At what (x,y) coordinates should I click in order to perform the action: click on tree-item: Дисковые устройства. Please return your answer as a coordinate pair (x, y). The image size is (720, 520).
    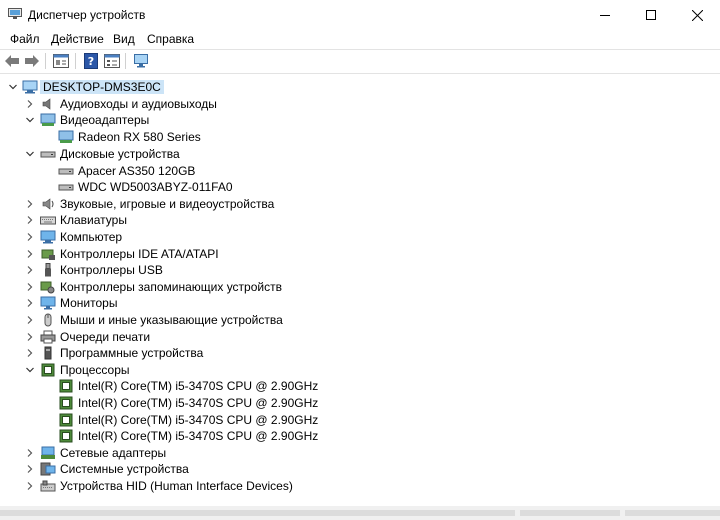
    Looking at the image, I should click on (360, 154).